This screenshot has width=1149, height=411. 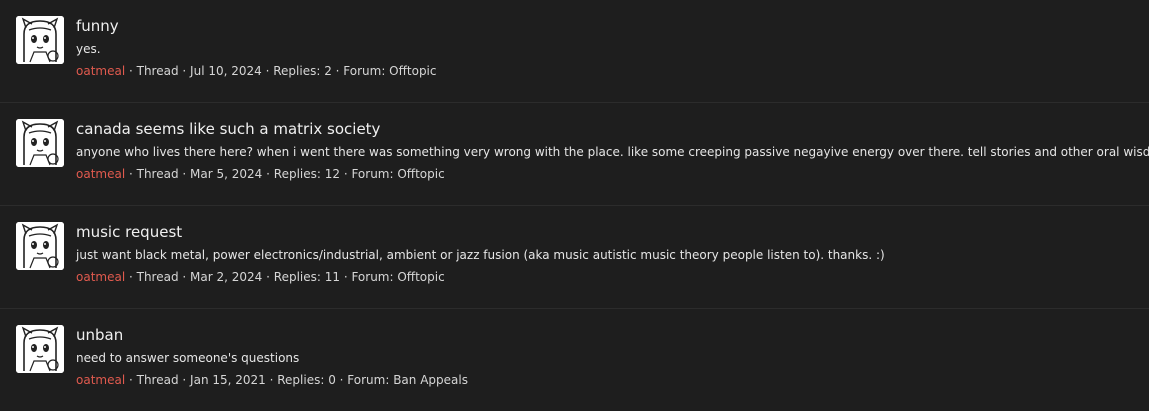 I want to click on result-title-link: funny, so click(x=612, y=26).